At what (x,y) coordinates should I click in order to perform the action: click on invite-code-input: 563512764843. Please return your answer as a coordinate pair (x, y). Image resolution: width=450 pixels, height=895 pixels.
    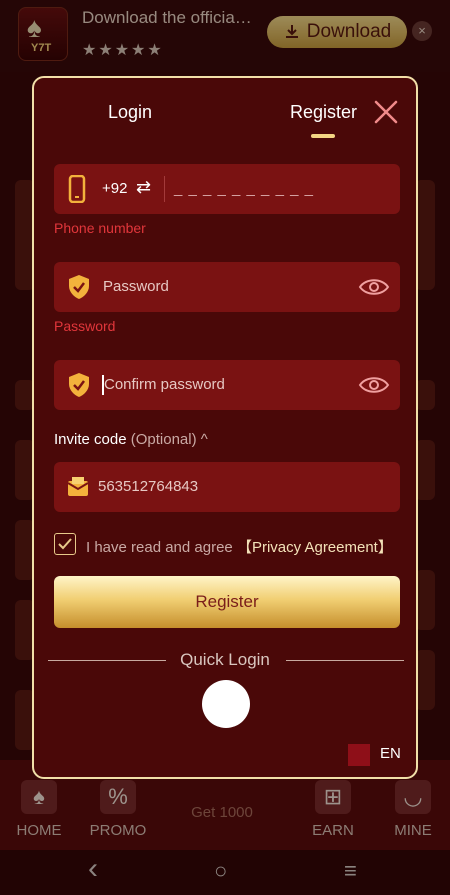
    Looking at the image, I should click on (148, 486).